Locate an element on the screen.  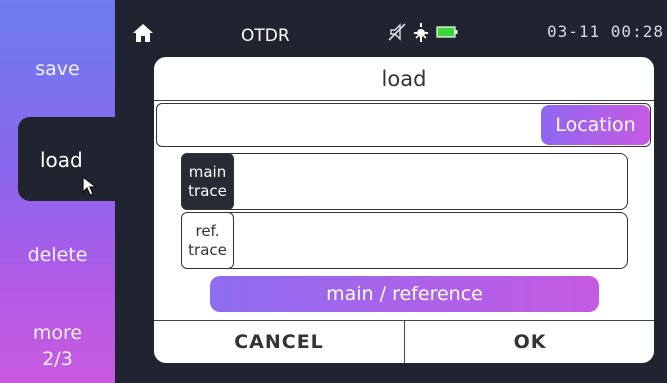
load-button: load is located at coordinates (67, 159).